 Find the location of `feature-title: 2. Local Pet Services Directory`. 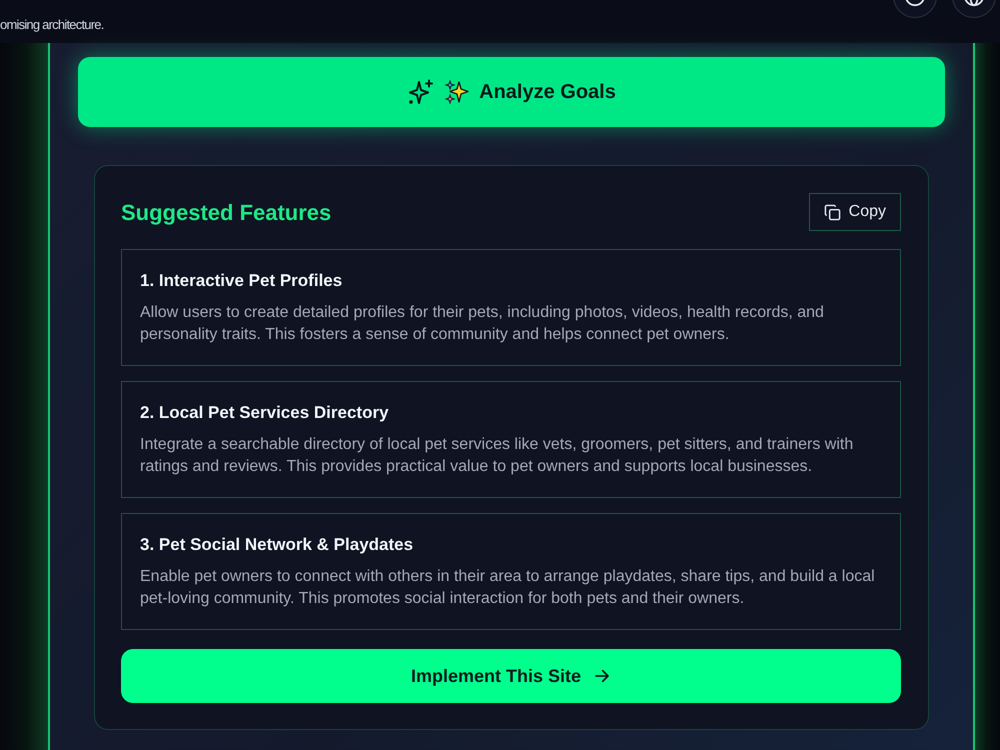

feature-title: 2. Local Pet Services Directory is located at coordinates (265, 413).